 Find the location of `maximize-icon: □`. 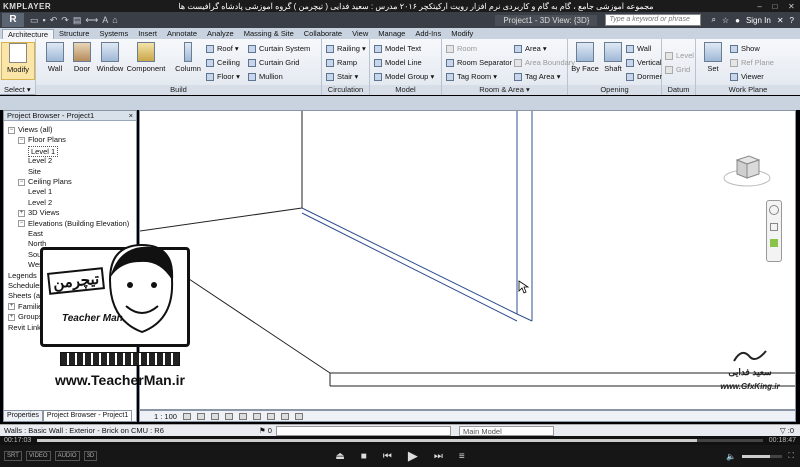

maximize-icon: □ is located at coordinates (774, 6).